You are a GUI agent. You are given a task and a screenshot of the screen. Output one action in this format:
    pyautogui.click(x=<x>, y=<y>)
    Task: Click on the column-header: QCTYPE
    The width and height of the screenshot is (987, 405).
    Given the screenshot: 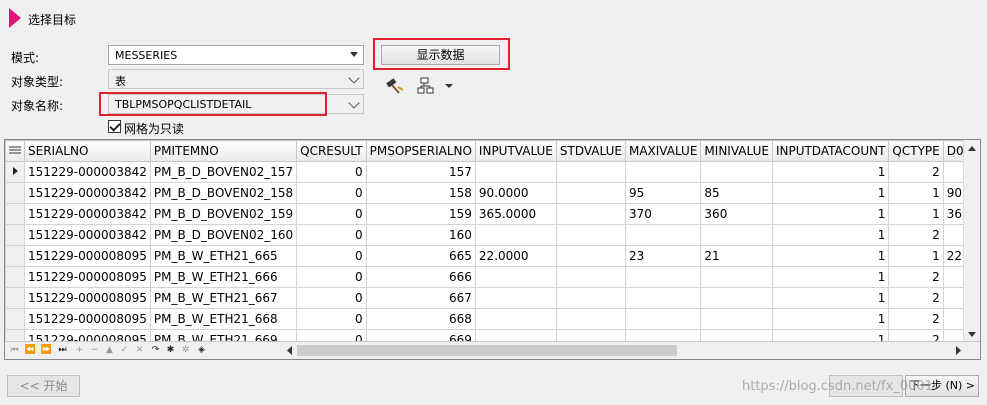 What is the action you would take?
    pyautogui.click(x=916, y=151)
    